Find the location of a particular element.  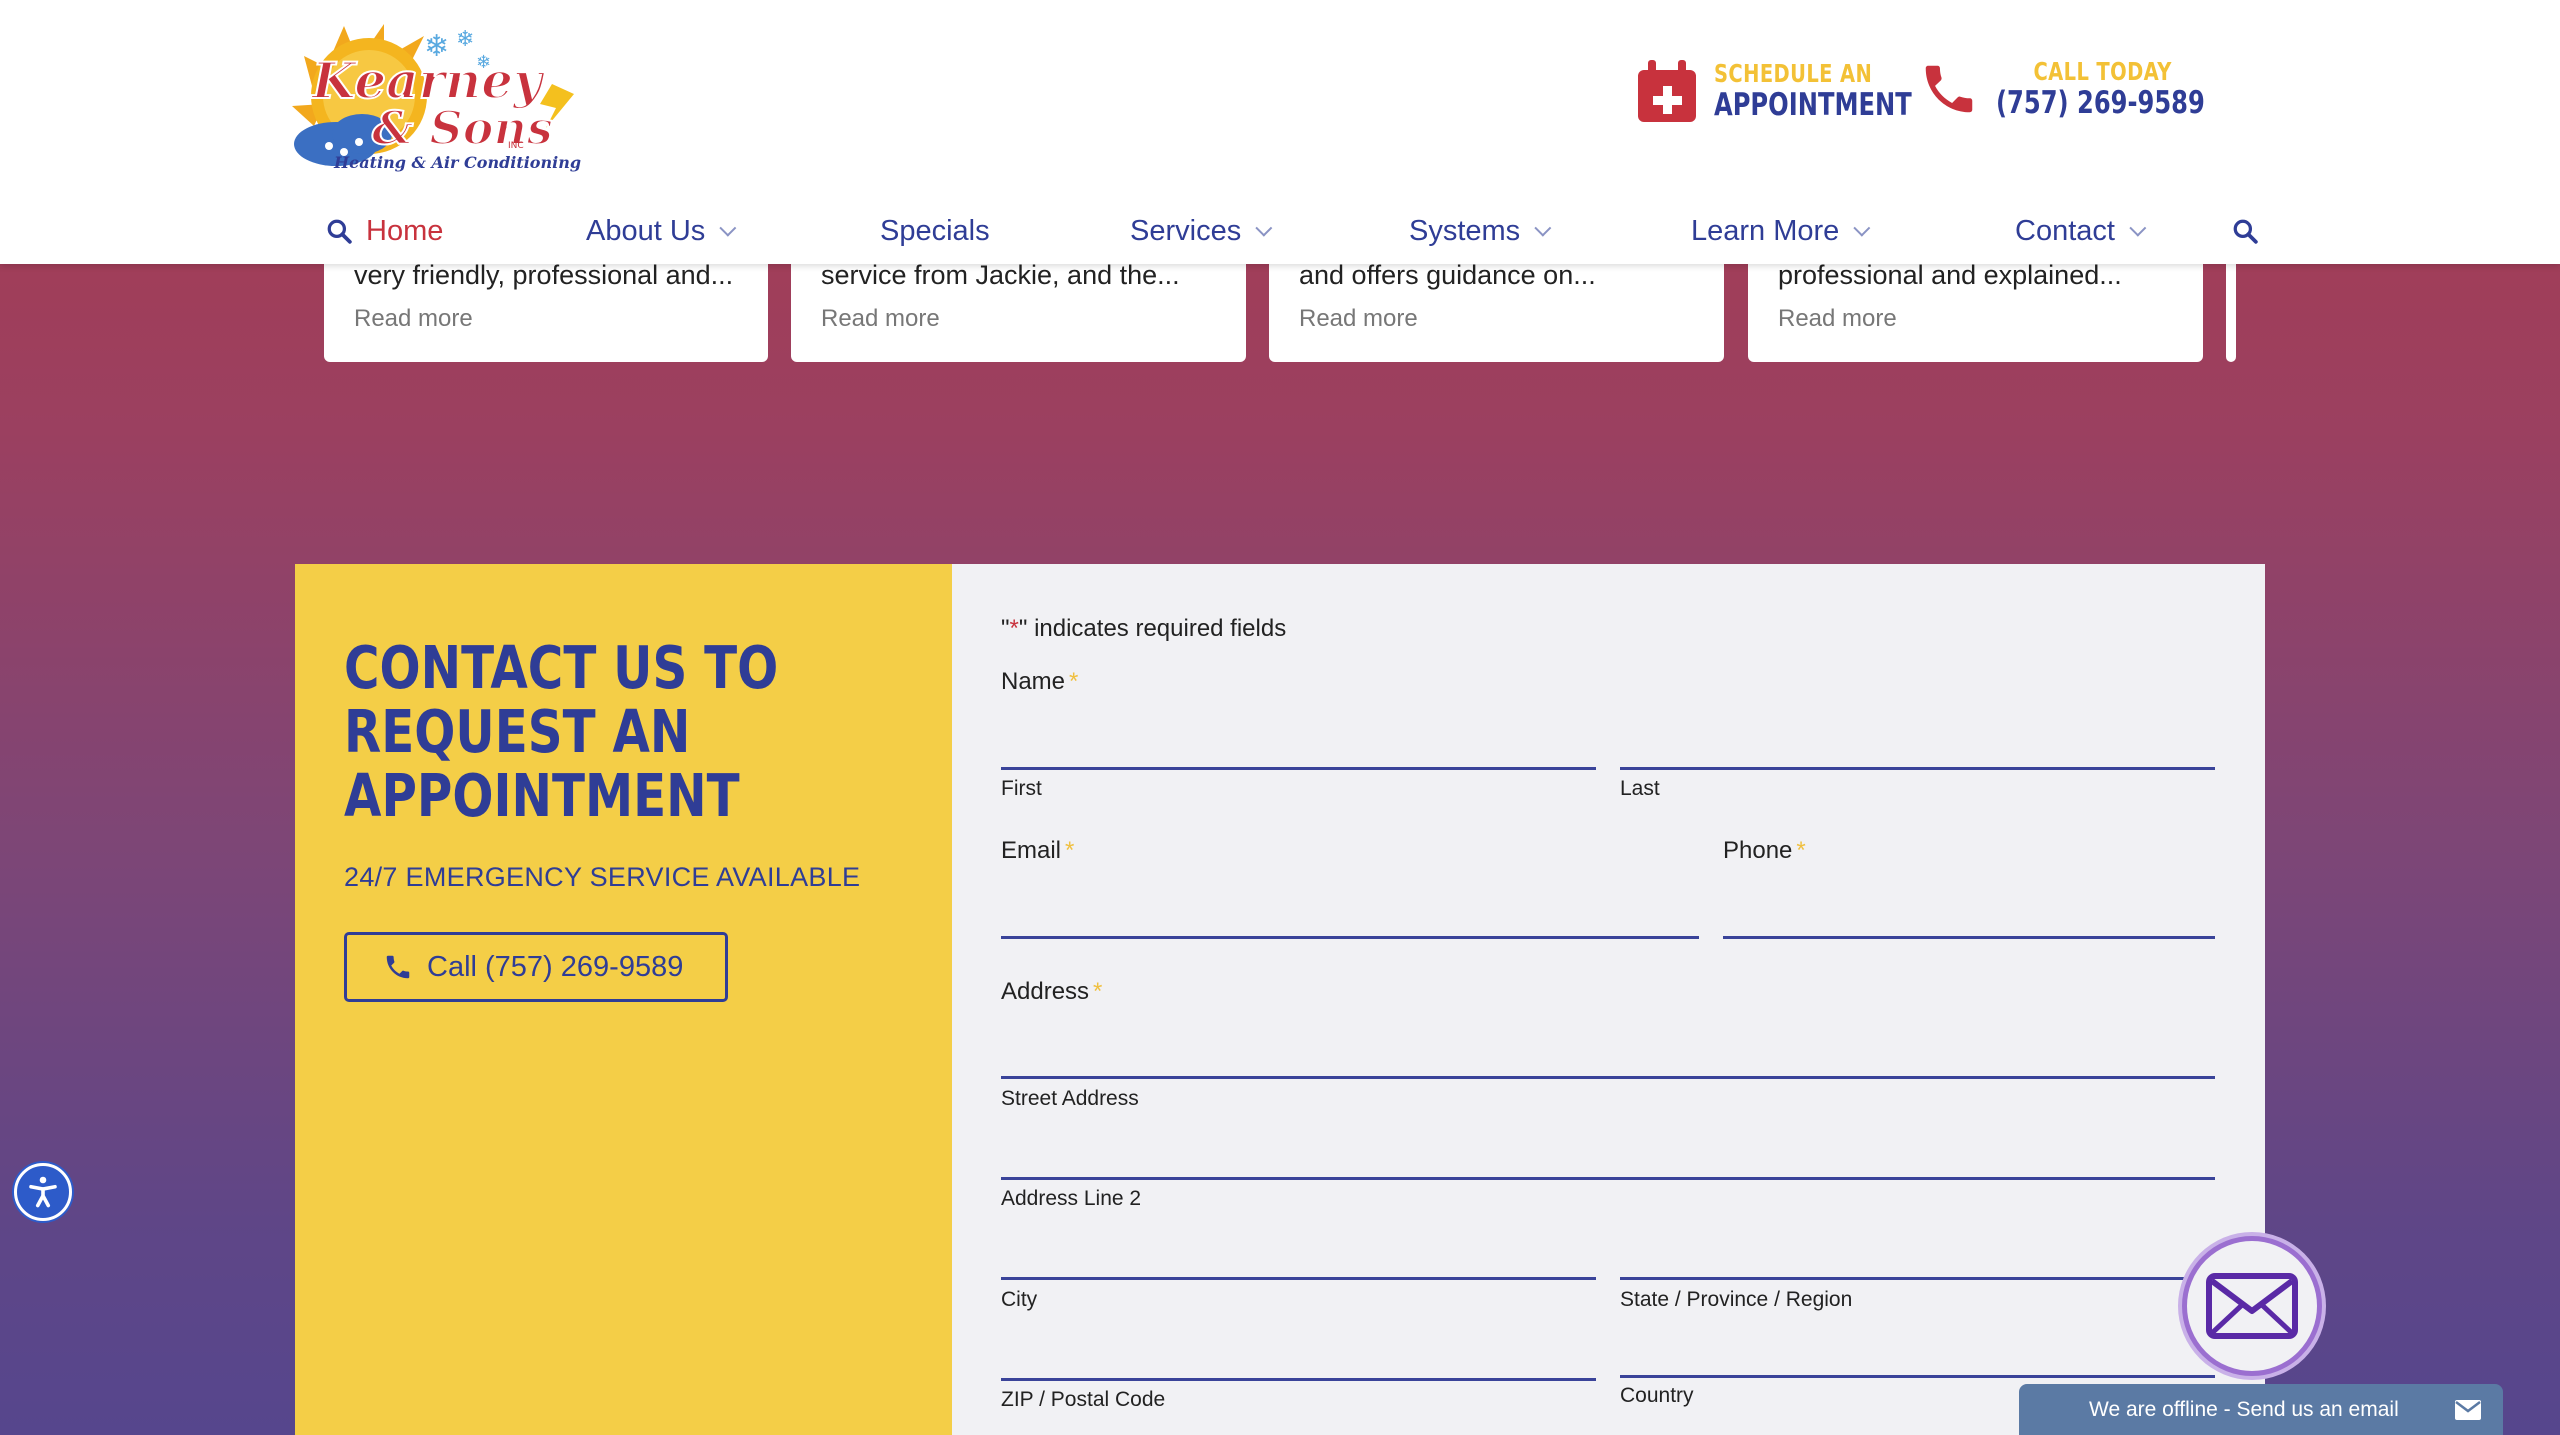

email-chat-bubble is located at coordinates (2252, 1306).